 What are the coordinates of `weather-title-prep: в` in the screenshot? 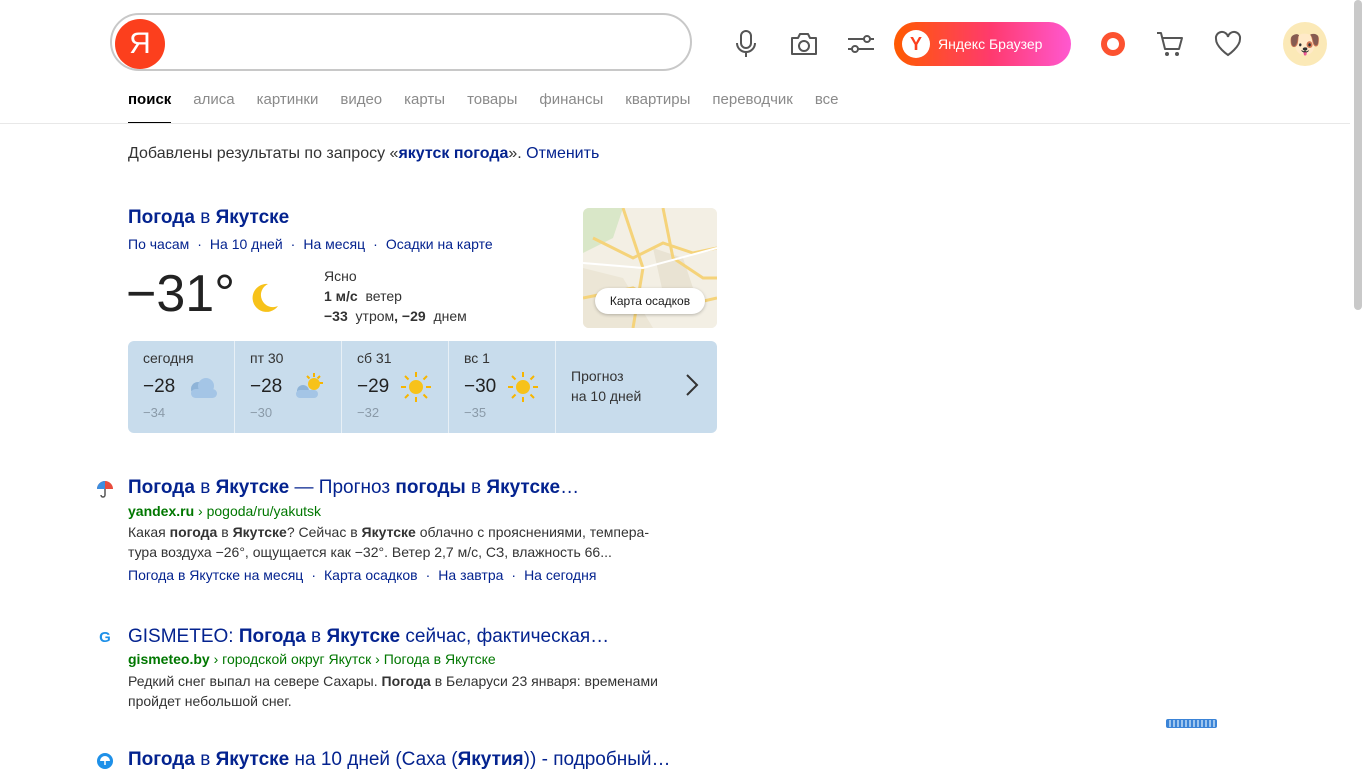 It's located at (205, 217).